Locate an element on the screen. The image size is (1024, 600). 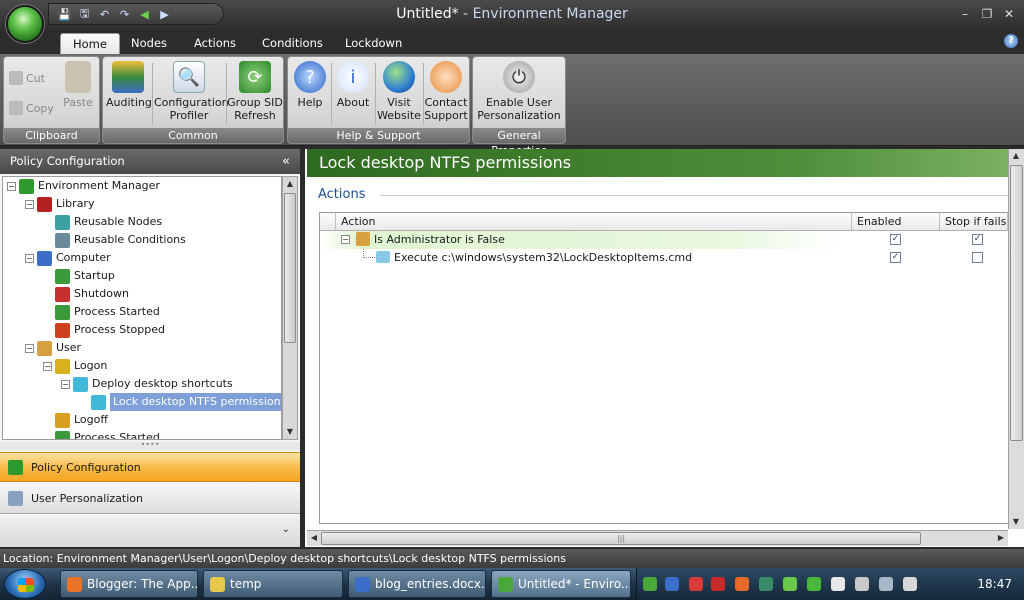
scroll-thumb: ||| is located at coordinates (621, 538).